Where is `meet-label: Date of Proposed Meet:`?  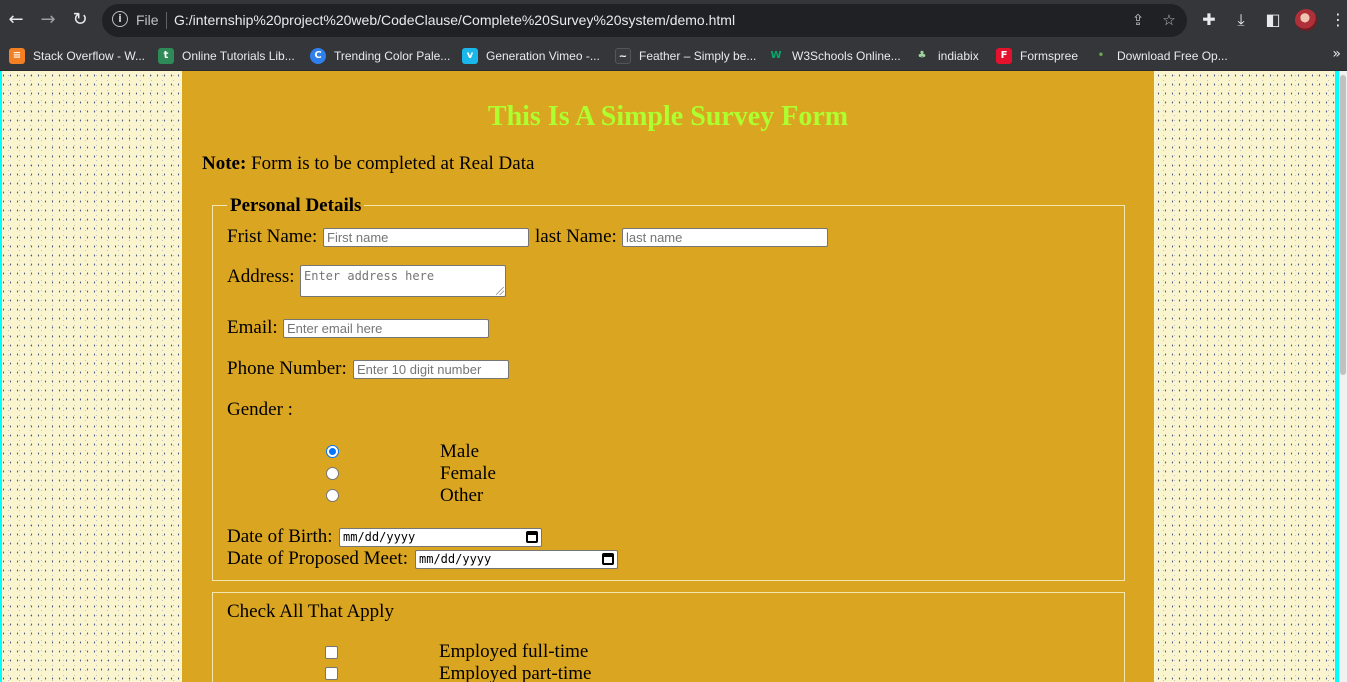 meet-label: Date of Proposed Meet: is located at coordinates (317, 558).